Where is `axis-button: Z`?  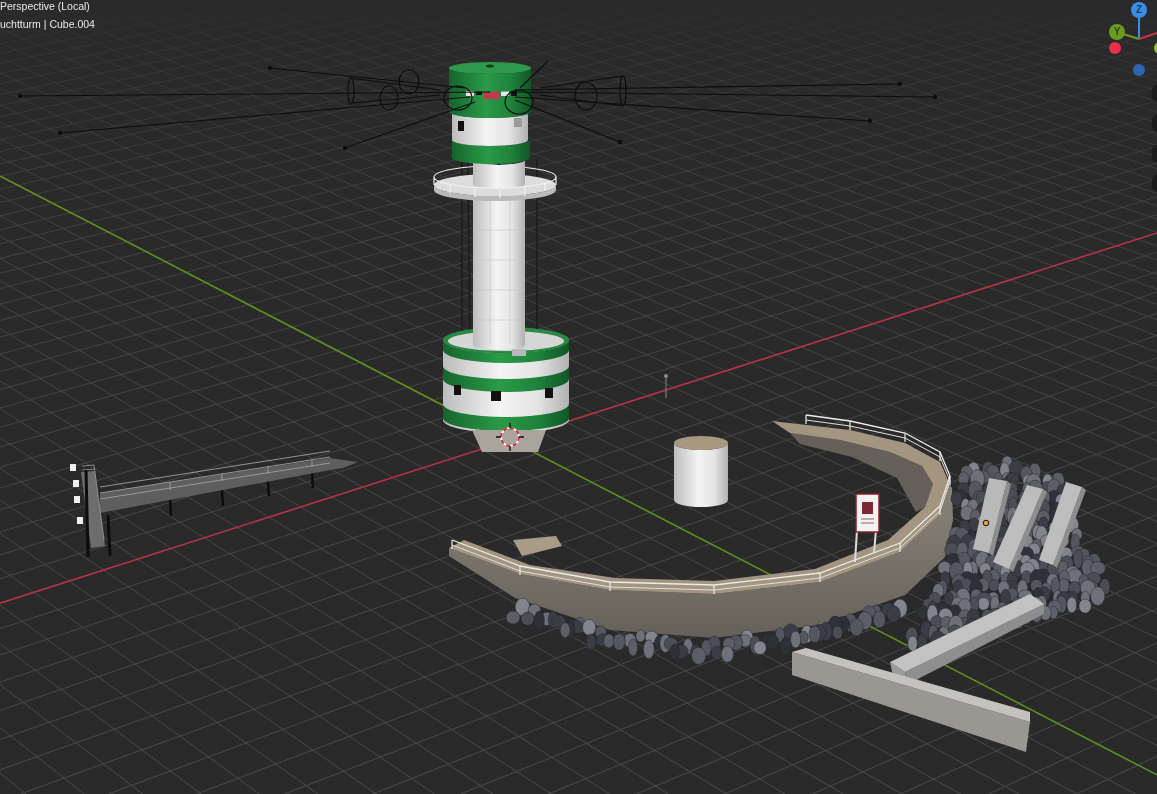 axis-button: Z is located at coordinates (1139, 10).